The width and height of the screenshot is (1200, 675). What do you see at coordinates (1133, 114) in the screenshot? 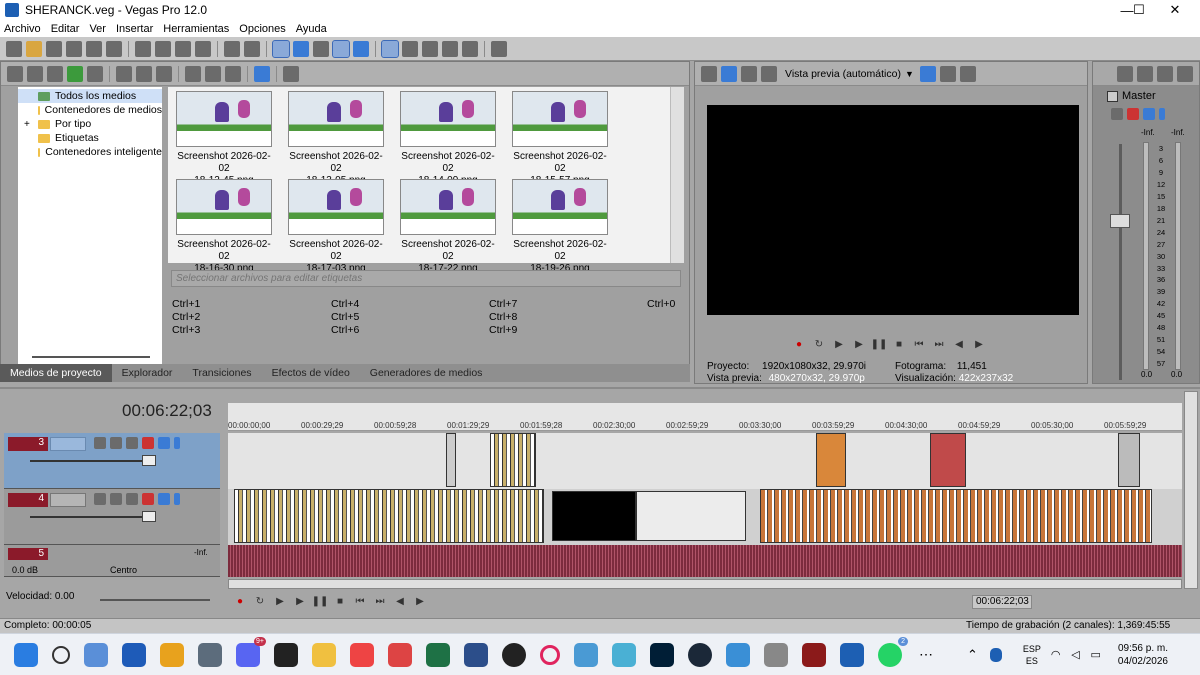
I see `master-fx-icon` at bounding box center [1133, 114].